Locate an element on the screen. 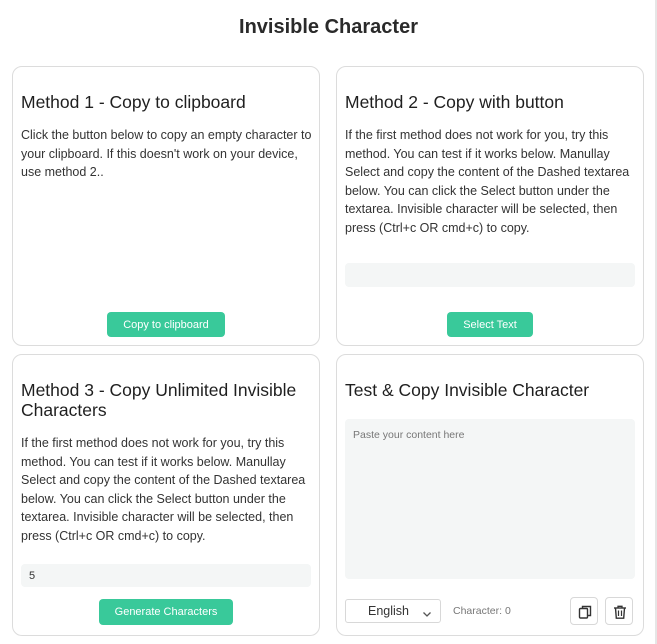 The width and height of the screenshot is (657, 644). page-title: Invisible Character is located at coordinates (328, 27).